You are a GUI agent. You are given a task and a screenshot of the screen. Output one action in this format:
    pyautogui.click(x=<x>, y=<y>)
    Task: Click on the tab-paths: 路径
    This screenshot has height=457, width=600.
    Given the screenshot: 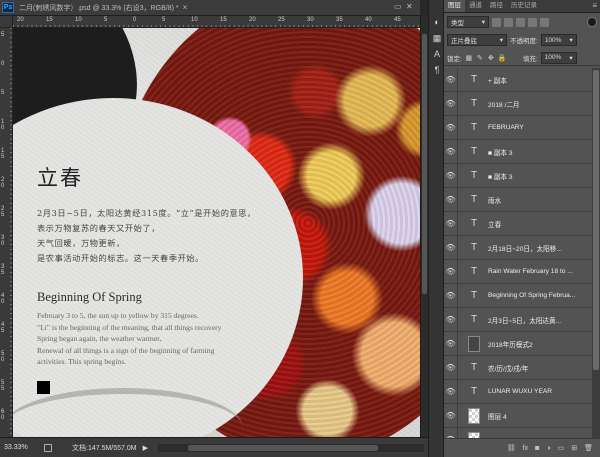 What is the action you would take?
    pyautogui.click(x=496, y=6)
    